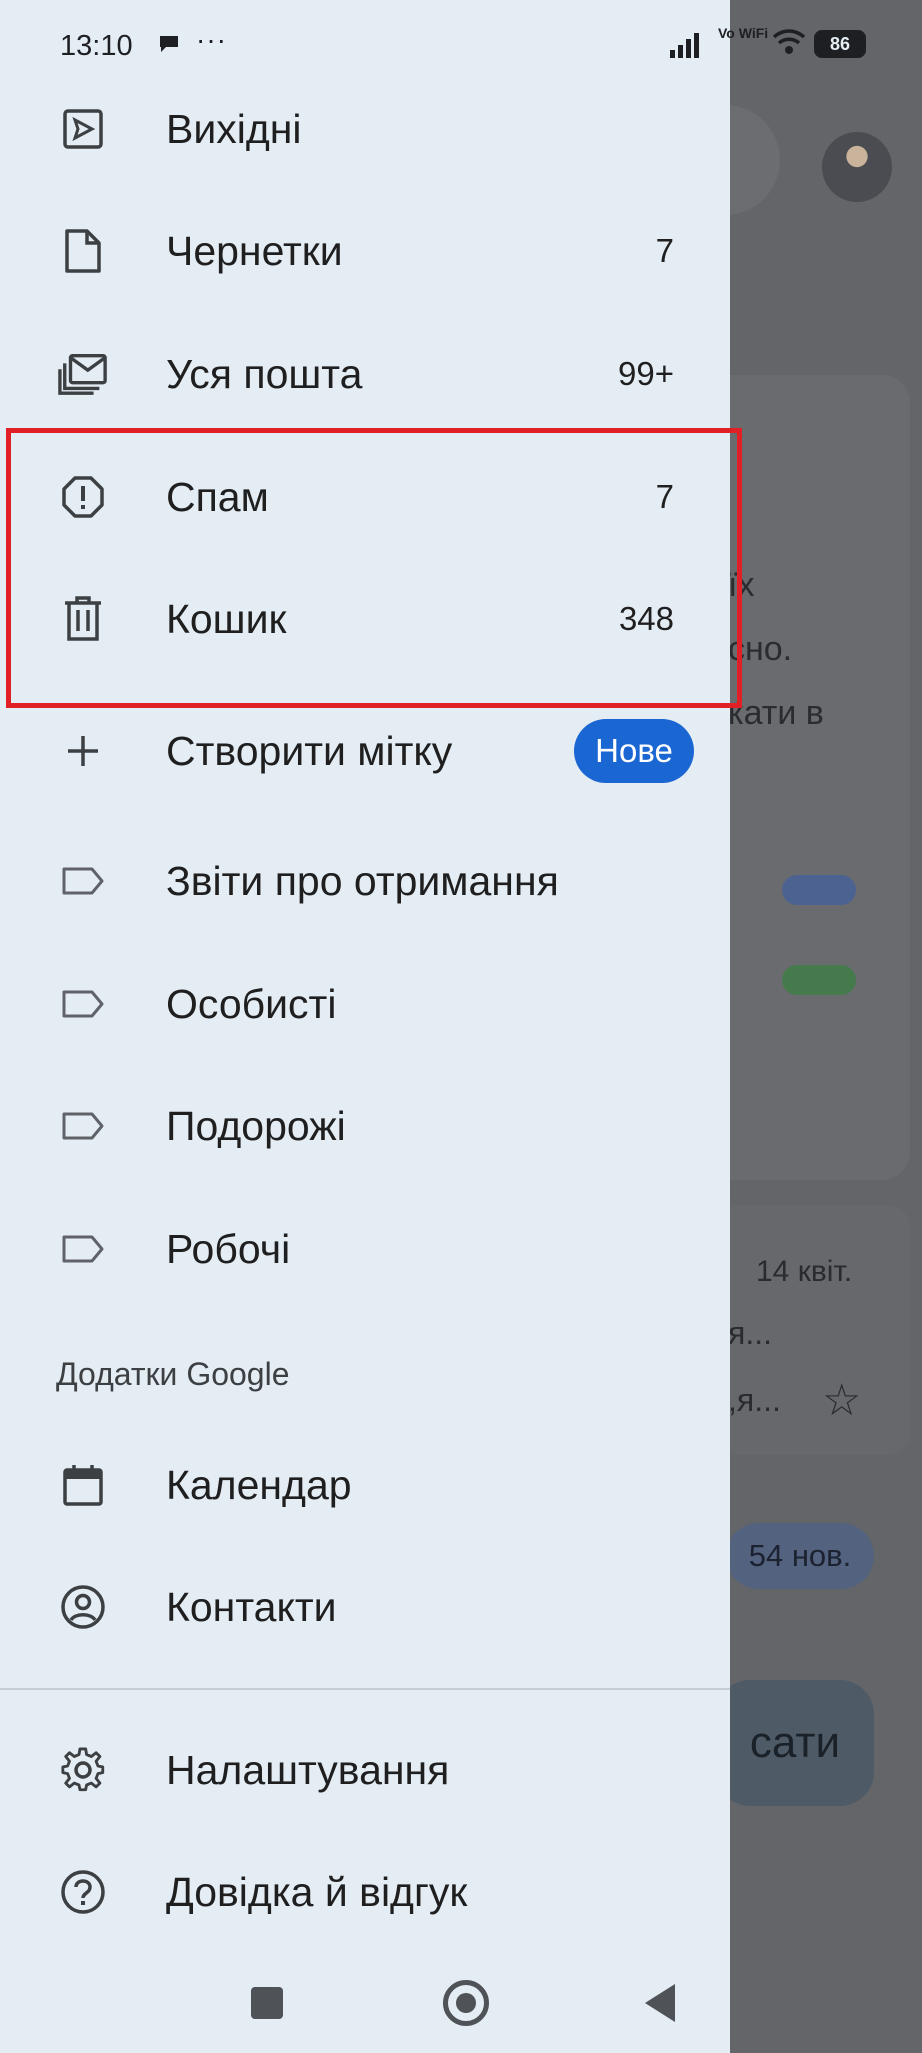 The height and width of the screenshot is (2053, 922). What do you see at coordinates (309, 750) in the screenshot?
I see `drawer-item-label: Створити мітку` at bounding box center [309, 750].